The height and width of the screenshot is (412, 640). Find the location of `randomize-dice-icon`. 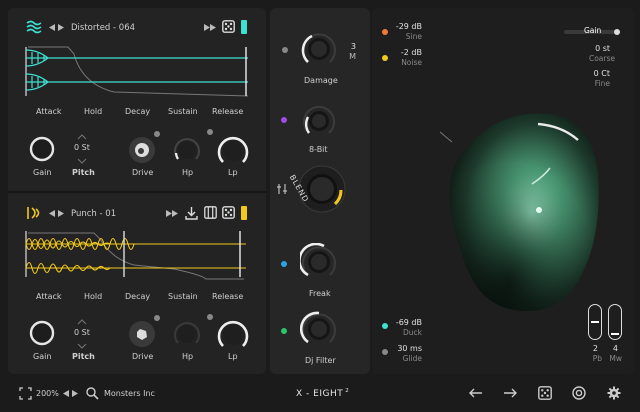

randomize-dice-icon is located at coordinates (545, 393).